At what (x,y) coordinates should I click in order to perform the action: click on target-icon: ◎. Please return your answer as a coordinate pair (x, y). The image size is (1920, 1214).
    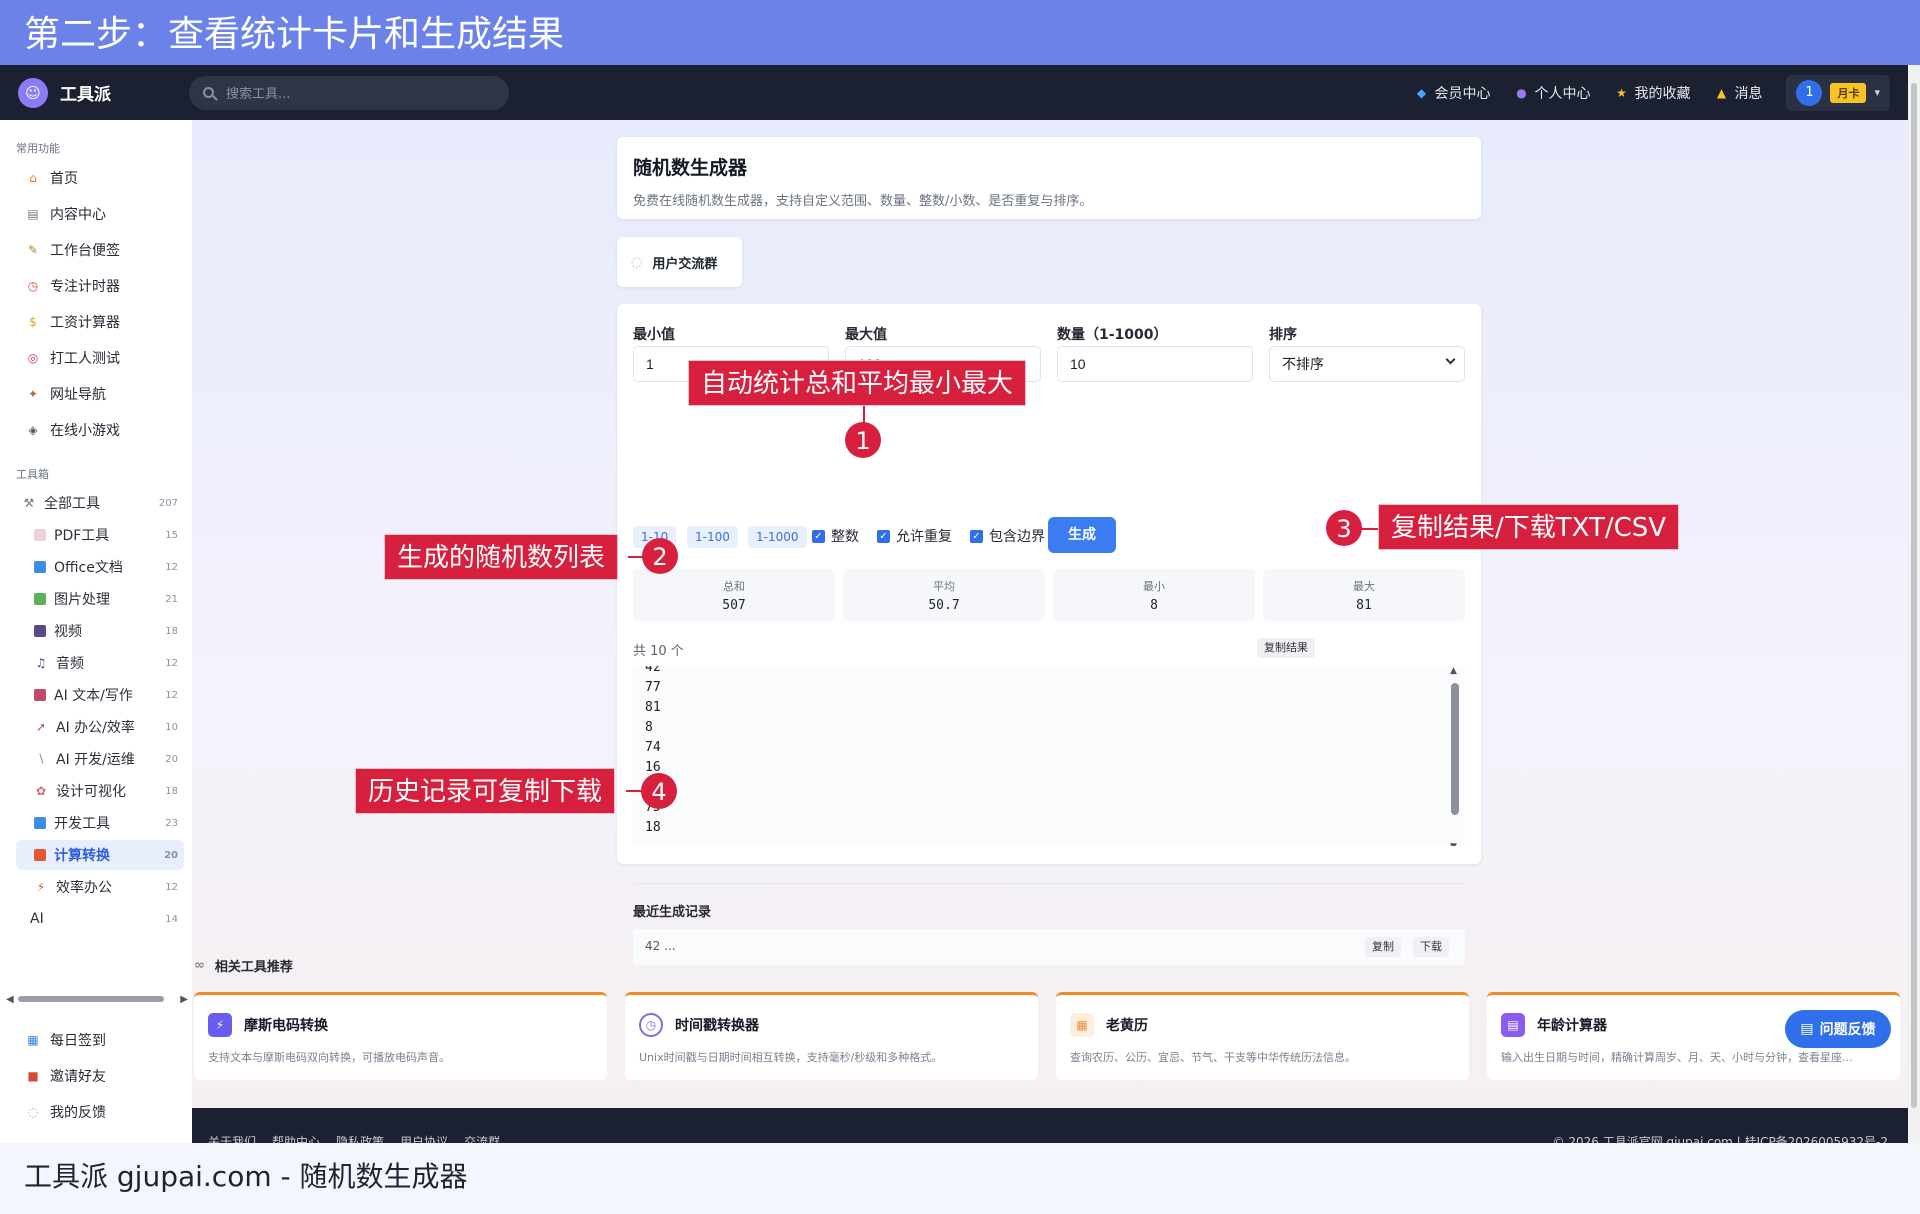
    Looking at the image, I should click on (33, 358).